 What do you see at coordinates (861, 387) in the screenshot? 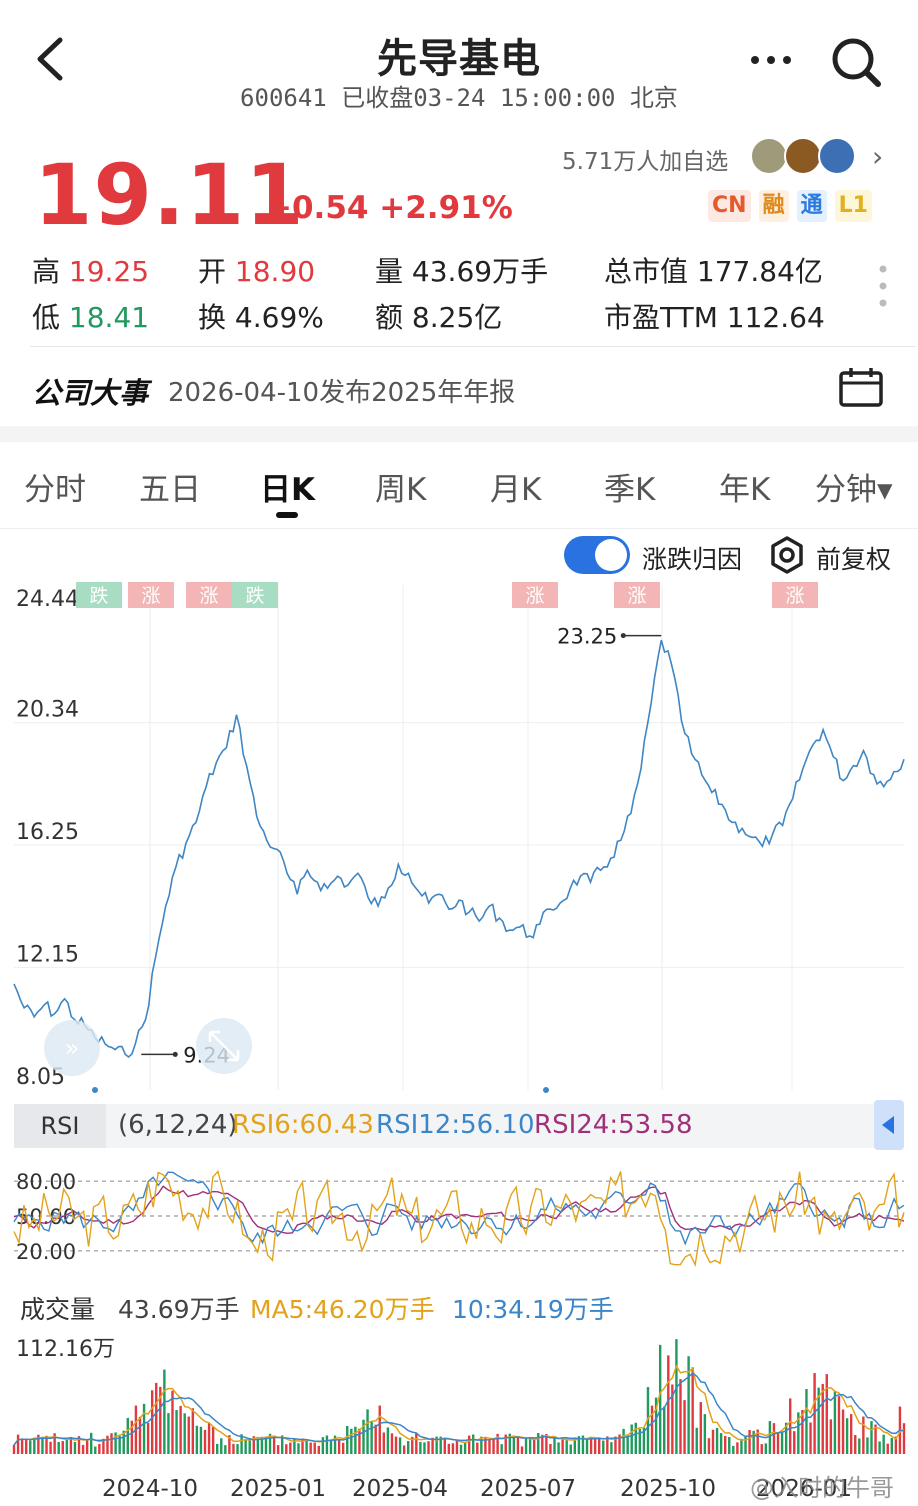
I see `calendar-icon` at bounding box center [861, 387].